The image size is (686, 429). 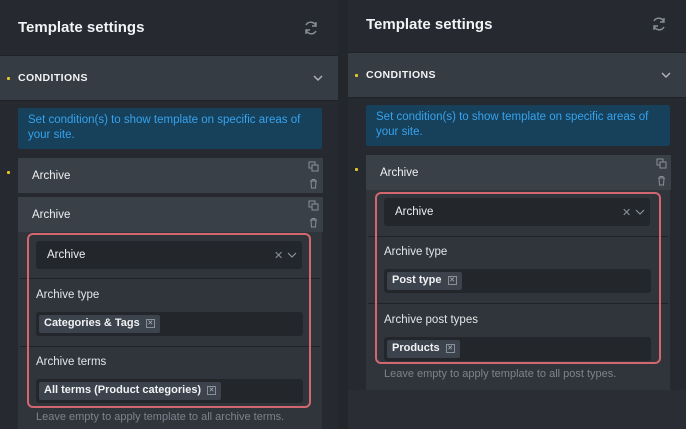 I want to click on condition-row-archive: Archive, so click(x=161, y=175).